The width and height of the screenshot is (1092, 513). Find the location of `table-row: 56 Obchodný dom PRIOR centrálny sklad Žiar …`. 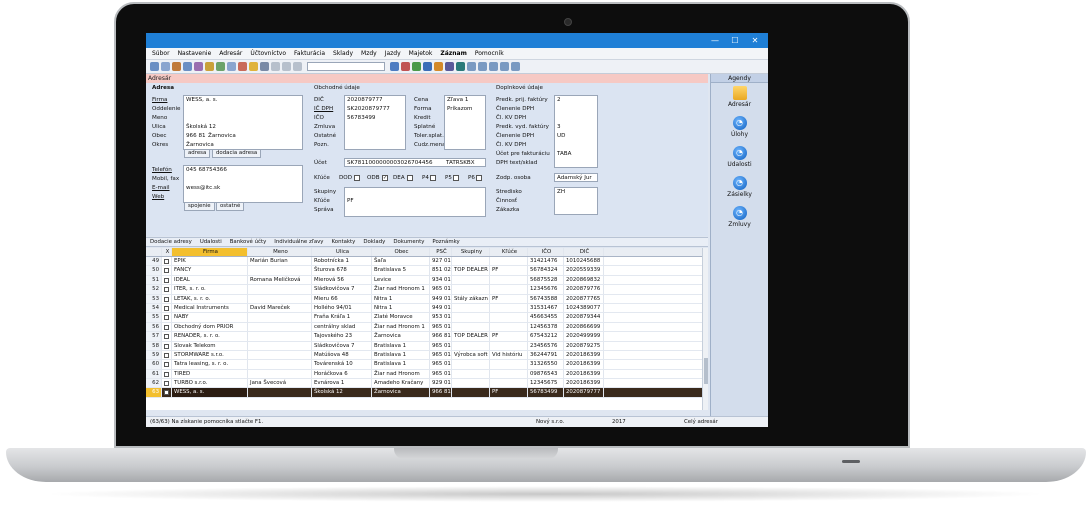

table-row: 56 Obchodný dom PRIOR centrálny sklad Žiar … is located at coordinates (427, 327).